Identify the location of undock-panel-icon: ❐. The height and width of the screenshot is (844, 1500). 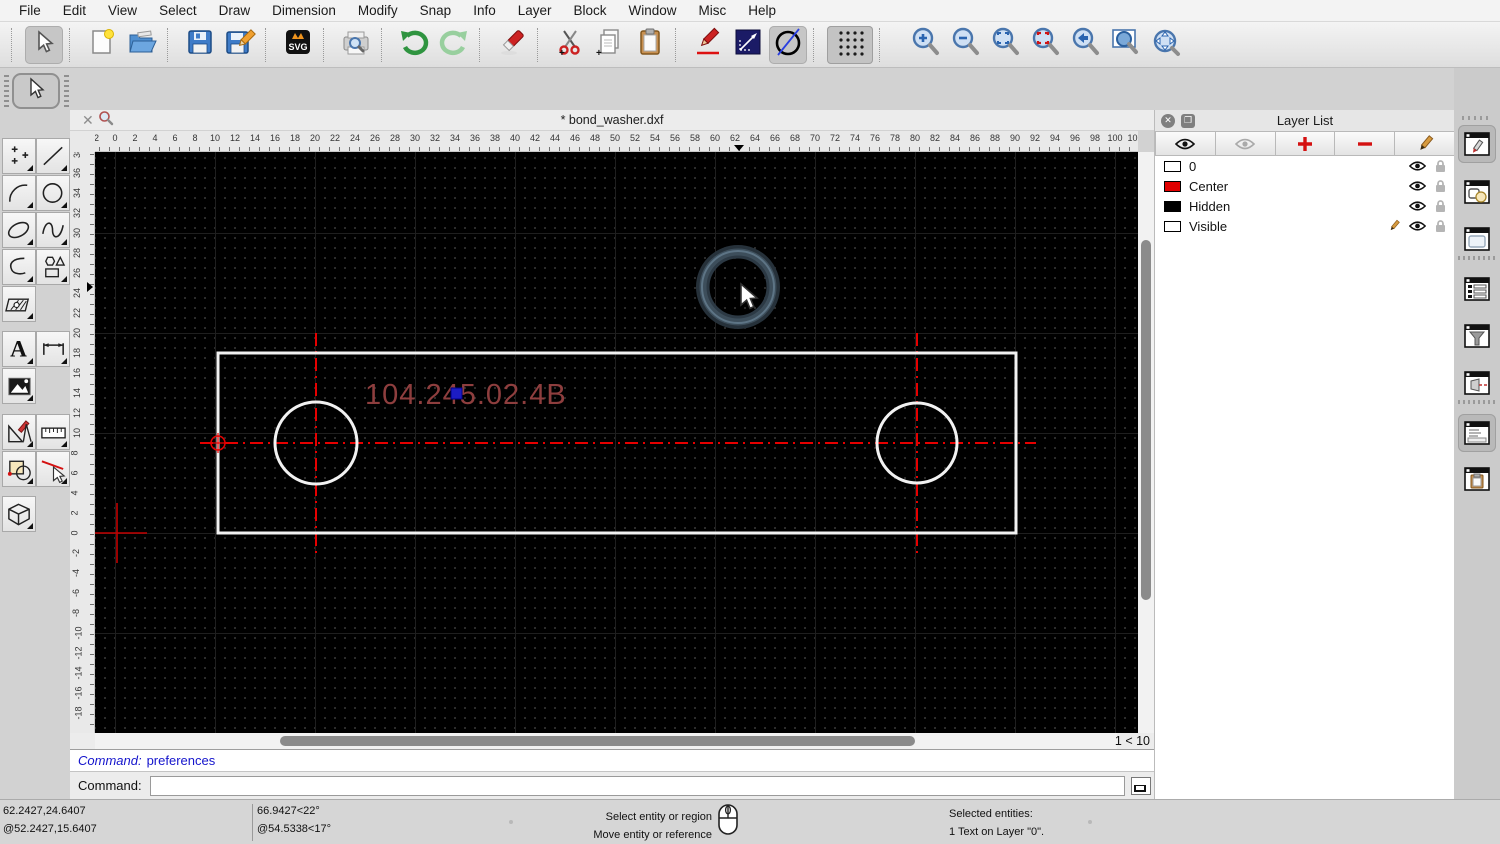
(1188, 120).